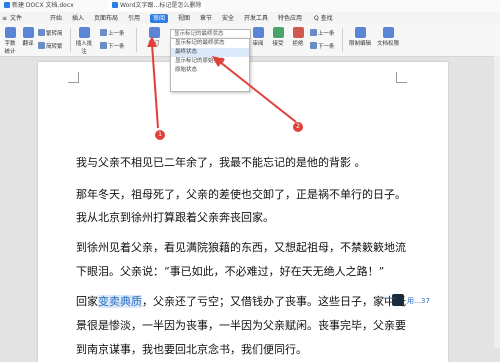  Describe the element at coordinates (497, 202) in the screenshot. I see `vertical-scrollbar` at that location.